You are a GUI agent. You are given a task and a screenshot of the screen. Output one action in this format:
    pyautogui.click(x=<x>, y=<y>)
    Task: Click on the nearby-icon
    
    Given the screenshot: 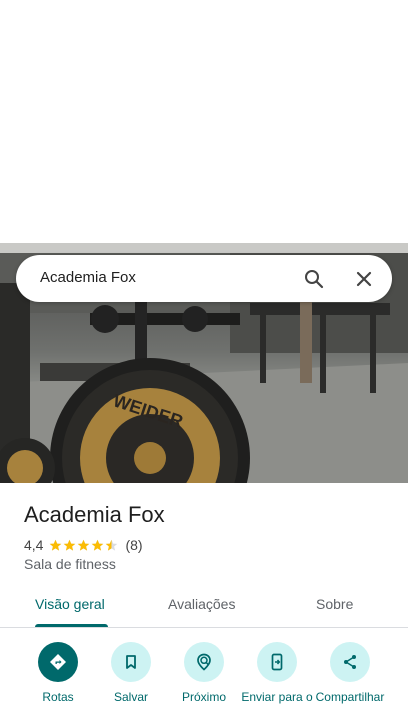 What is the action you would take?
    pyautogui.click(x=204, y=662)
    